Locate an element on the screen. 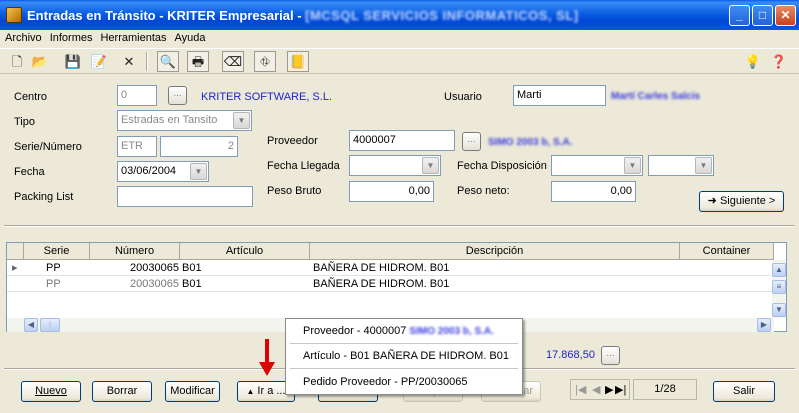 The height and width of the screenshot is (413, 799). section-divider is located at coordinates (399, 226).